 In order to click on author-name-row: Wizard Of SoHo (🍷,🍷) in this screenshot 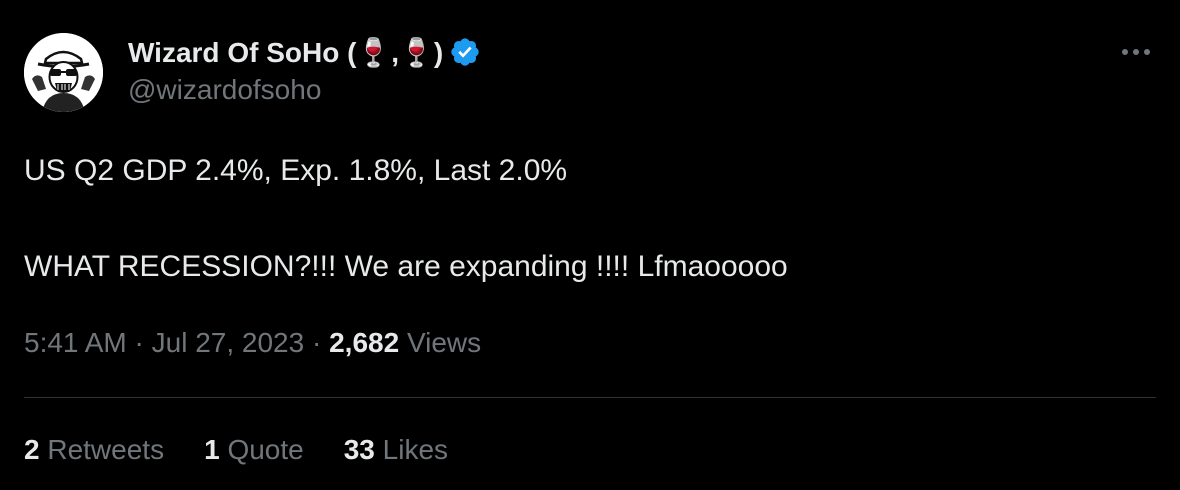, I will do `click(304, 52)`.